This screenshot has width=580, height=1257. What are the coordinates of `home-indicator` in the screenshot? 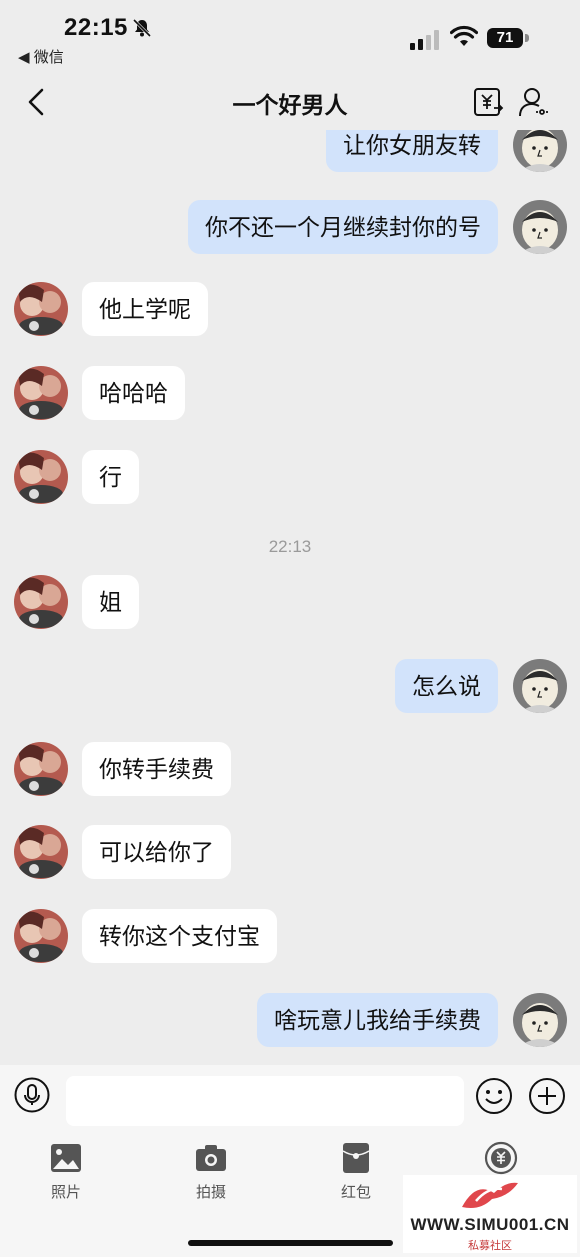 It's located at (290, 1243).